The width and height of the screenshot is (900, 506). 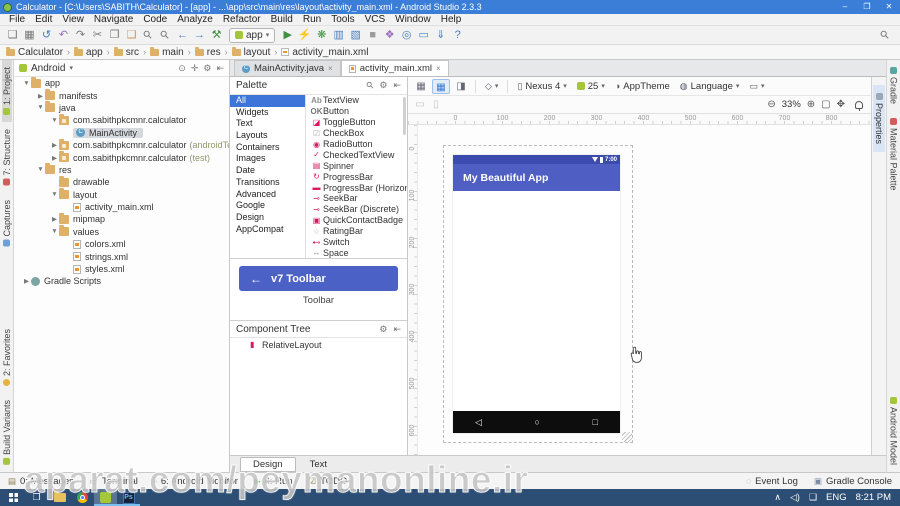 I want to click on view-mode-icon: ▦, so click(x=441, y=86).